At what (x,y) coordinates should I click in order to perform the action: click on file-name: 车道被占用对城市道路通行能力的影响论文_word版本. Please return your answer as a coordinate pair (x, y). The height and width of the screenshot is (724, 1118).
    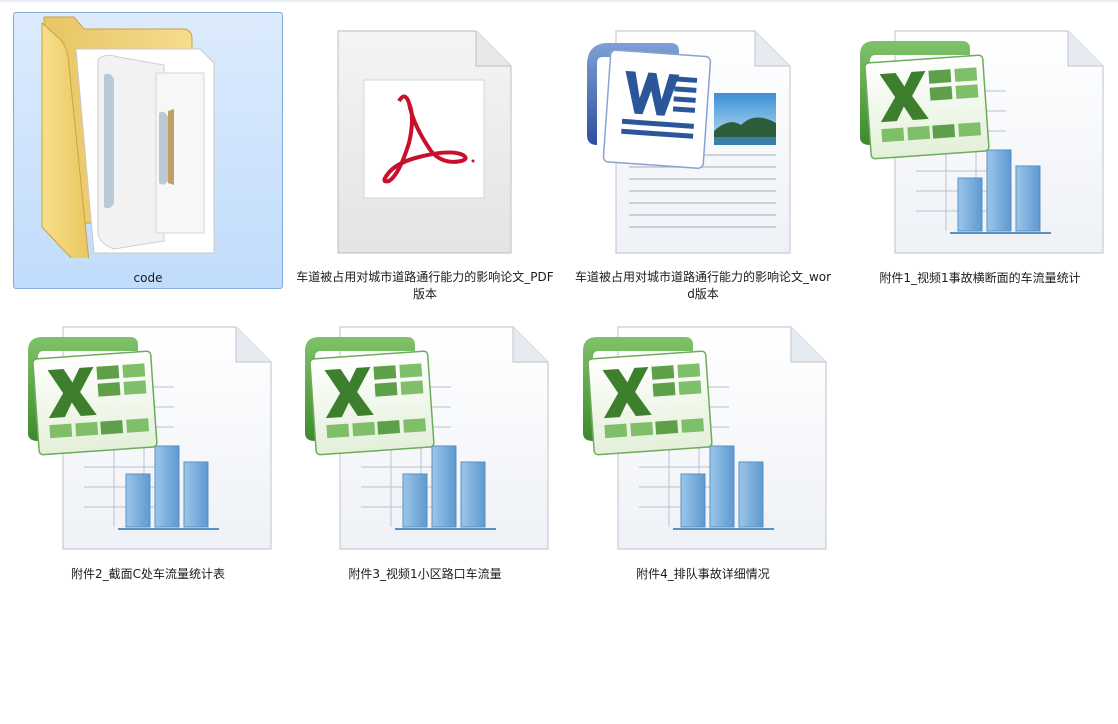
    Looking at the image, I should click on (703, 285).